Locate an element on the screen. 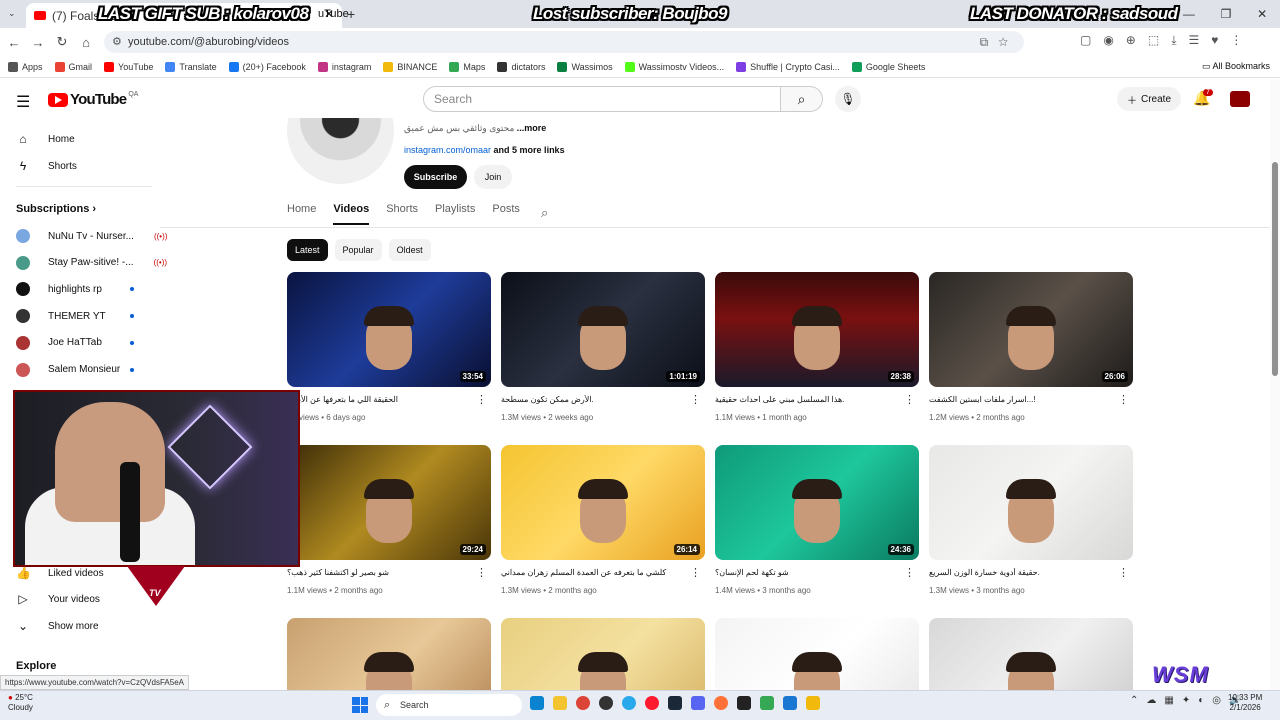  file-explorer-icon is located at coordinates (560, 703).